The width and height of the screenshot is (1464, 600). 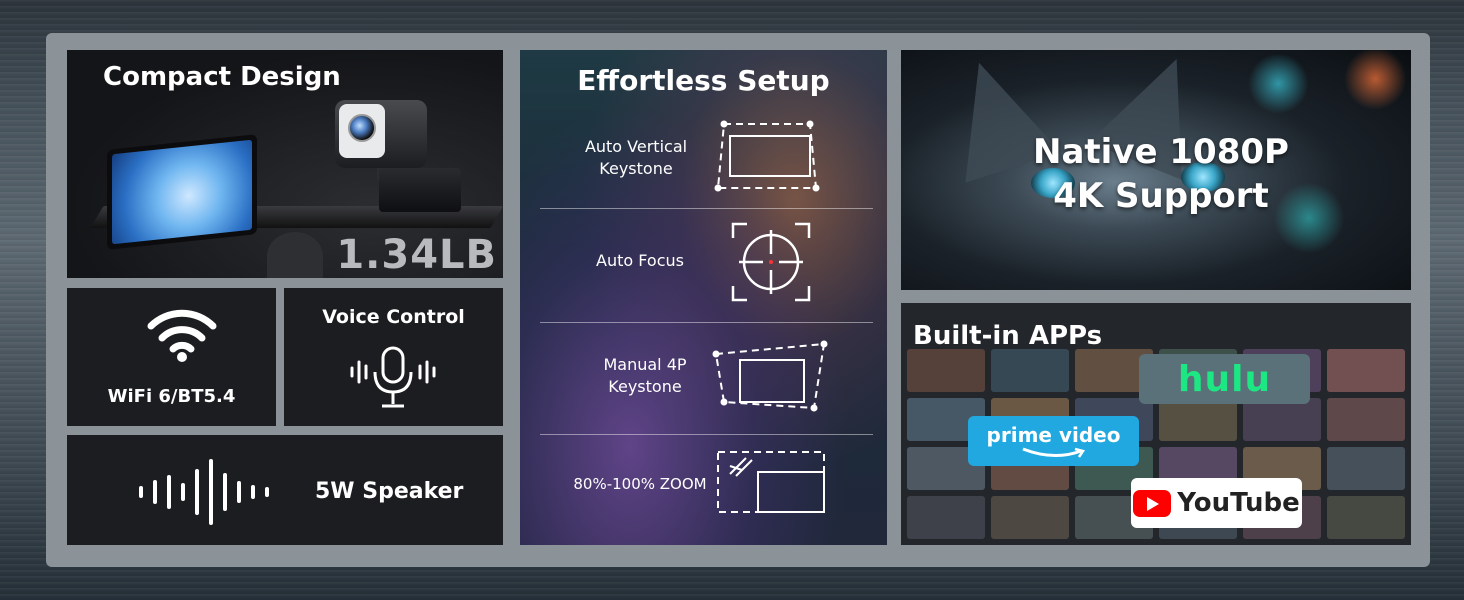 I want to click on prime-video-text: prime video, so click(x=1053, y=435).